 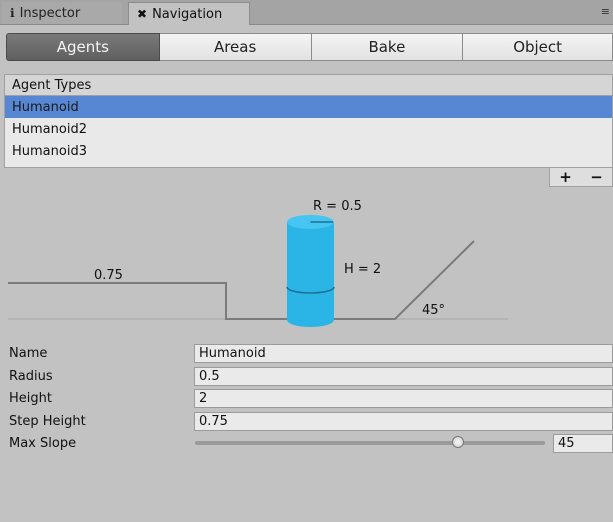 What do you see at coordinates (108, 275) in the screenshot?
I see `step-label: 0.75` at bounding box center [108, 275].